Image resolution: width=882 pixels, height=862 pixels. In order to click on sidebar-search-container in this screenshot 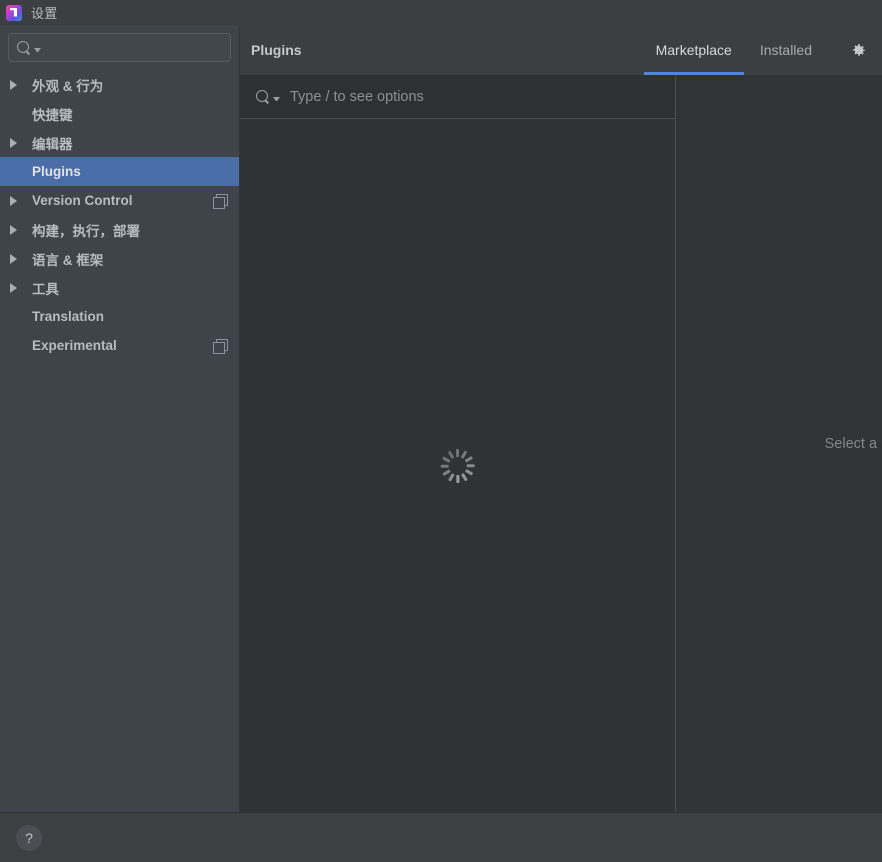, I will do `click(119, 46)`.